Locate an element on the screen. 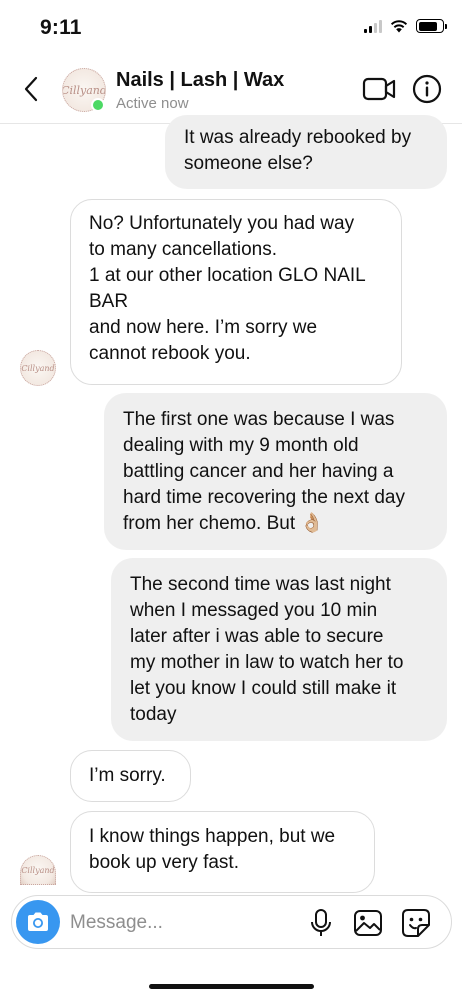 The width and height of the screenshot is (462, 1000). back-button is located at coordinates (31, 89).